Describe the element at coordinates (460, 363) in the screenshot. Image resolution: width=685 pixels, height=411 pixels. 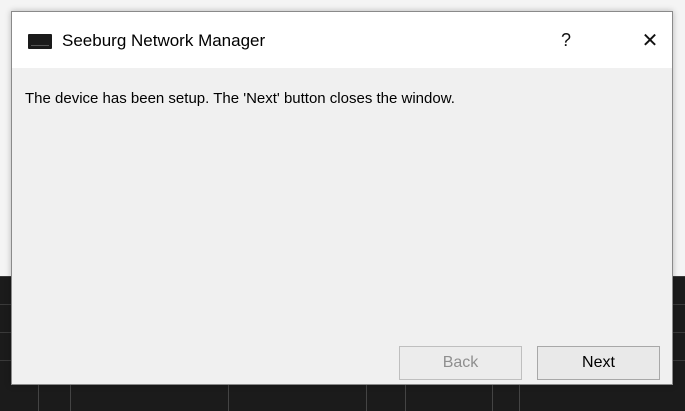
I see `back-button: Back` at that location.